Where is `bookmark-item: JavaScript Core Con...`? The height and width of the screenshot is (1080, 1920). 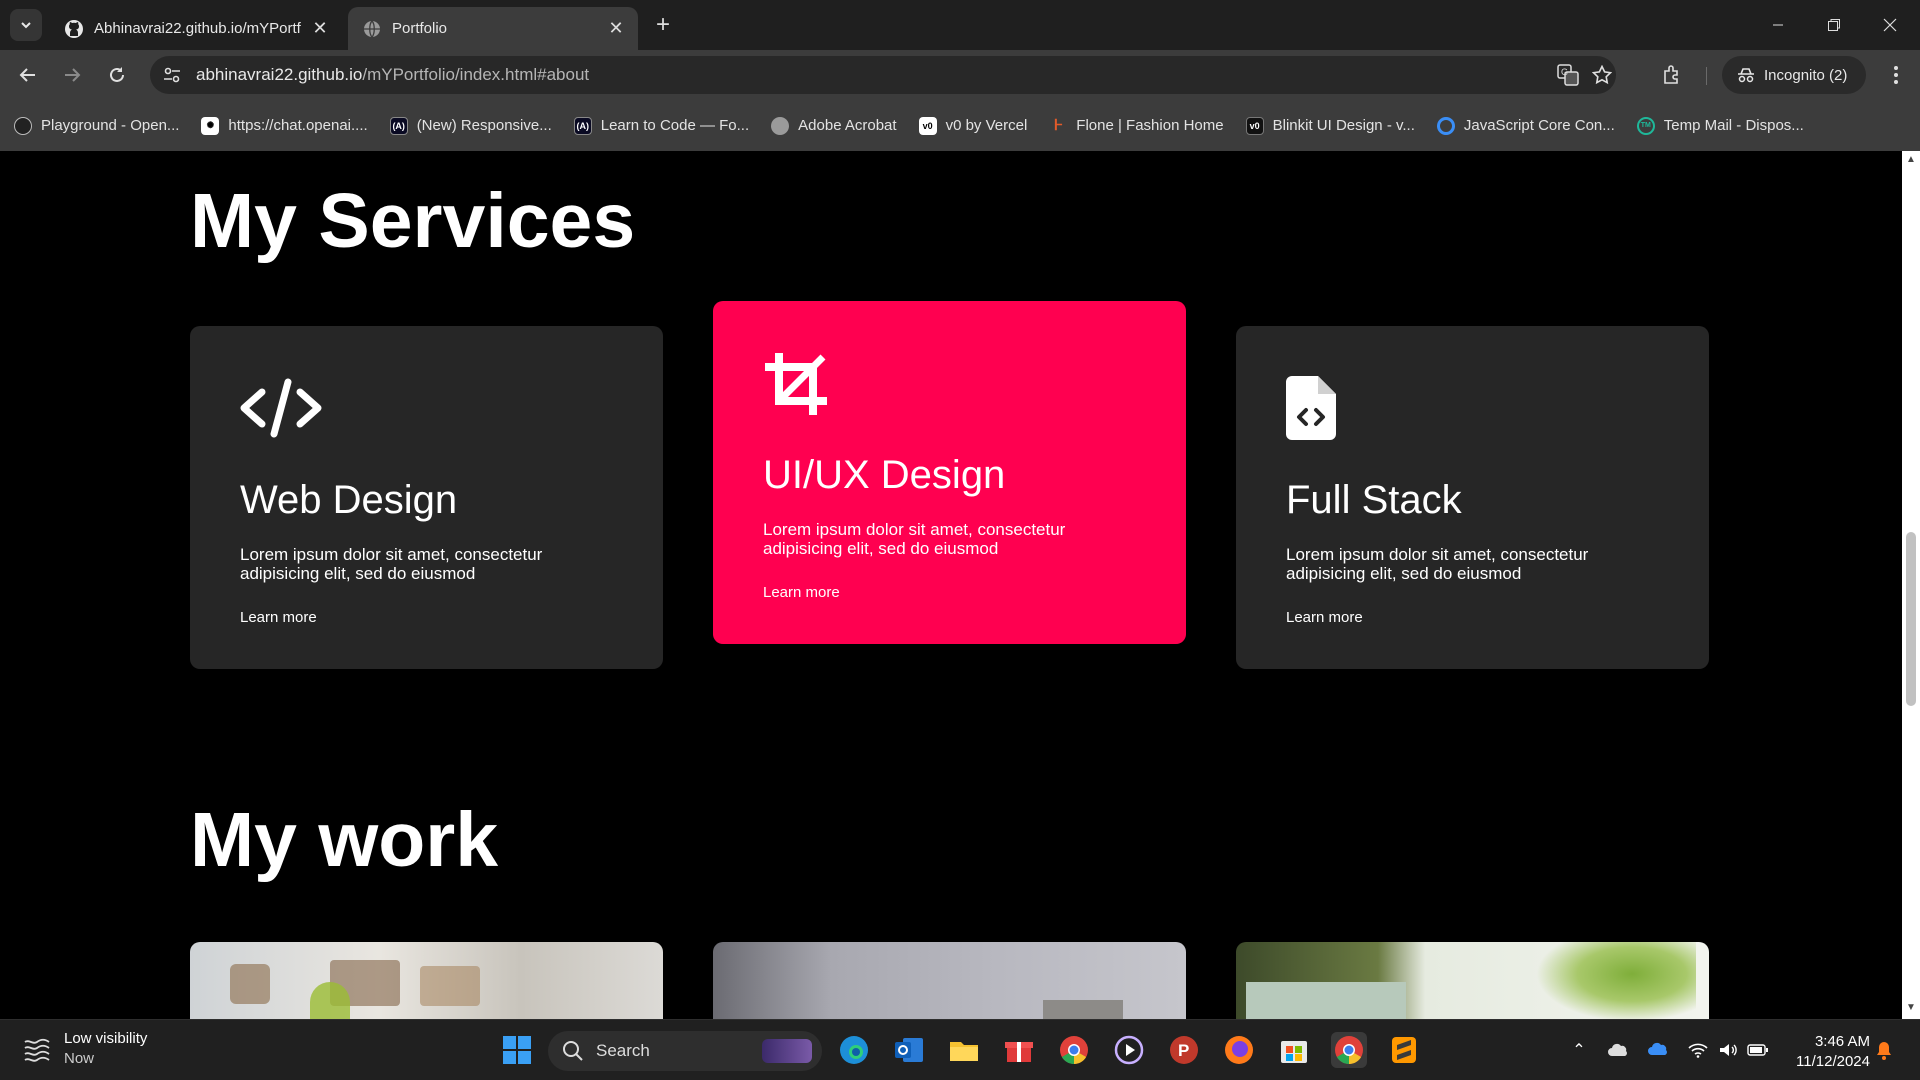
bookmark-item: JavaScript Core Con... is located at coordinates (1525, 125).